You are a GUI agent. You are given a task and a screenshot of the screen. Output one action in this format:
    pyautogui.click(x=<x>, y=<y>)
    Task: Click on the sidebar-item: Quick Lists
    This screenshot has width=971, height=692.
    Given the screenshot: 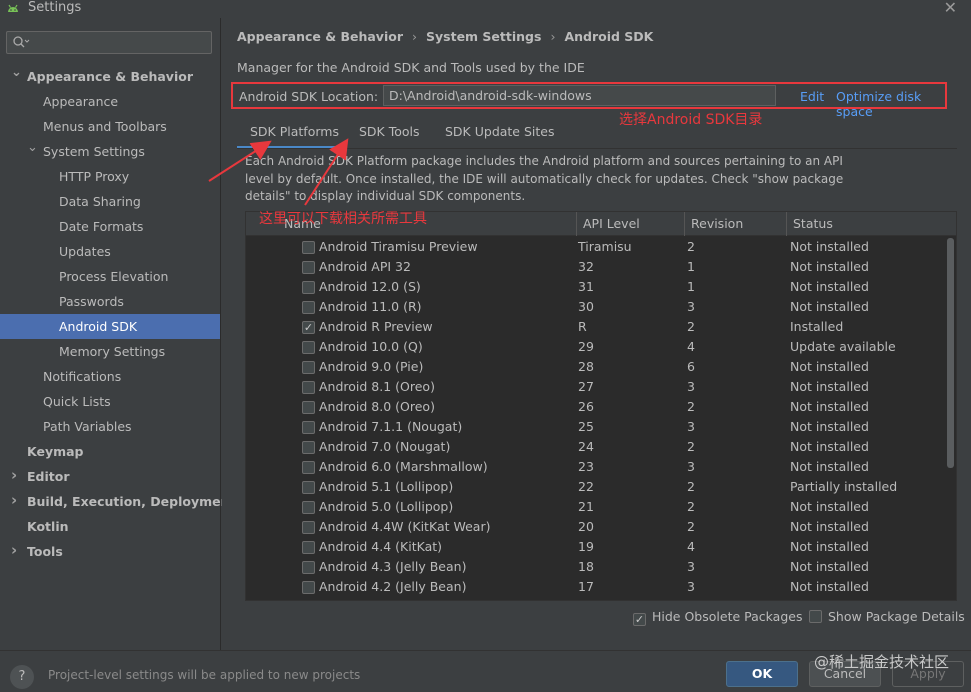 What is the action you would take?
    pyautogui.click(x=110, y=401)
    